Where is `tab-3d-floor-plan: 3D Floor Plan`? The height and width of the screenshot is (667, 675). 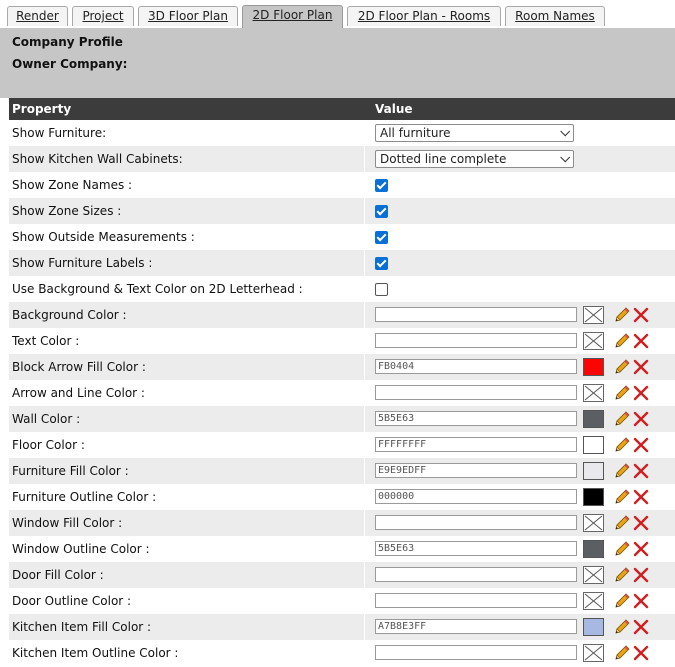
tab-3d-floor-plan: 3D Floor Plan is located at coordinates (188, 16).